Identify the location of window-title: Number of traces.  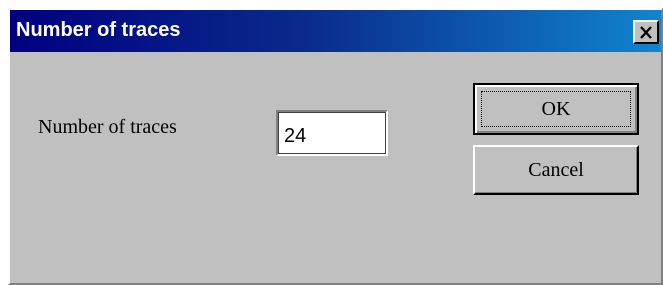
(98, 30).